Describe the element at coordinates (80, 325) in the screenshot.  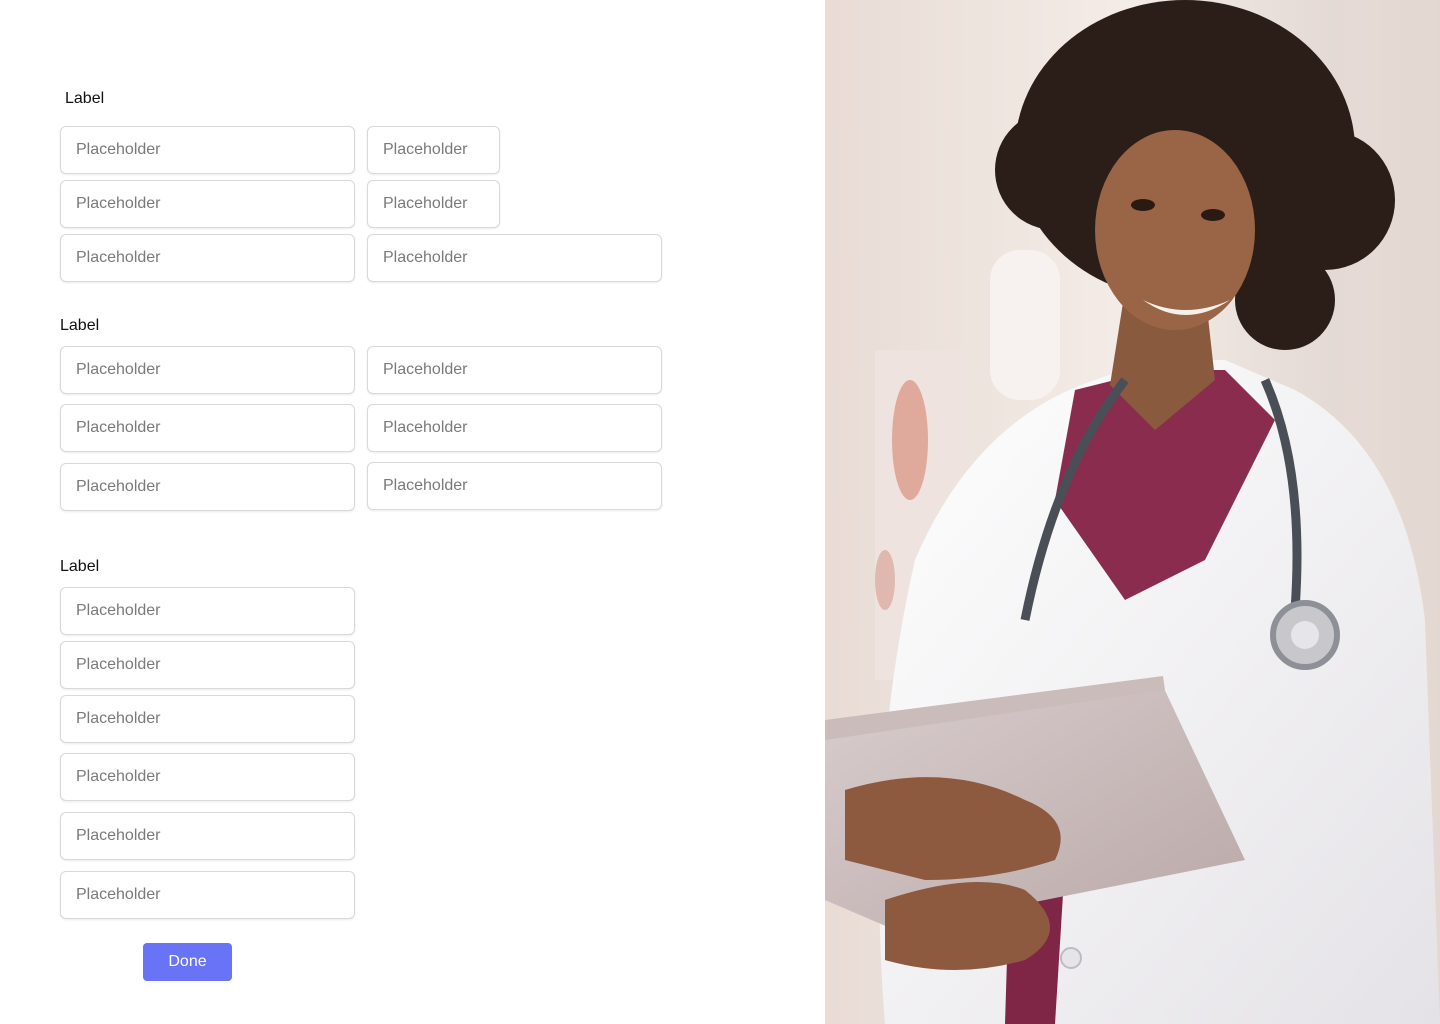
I see `section-2-label: Label` at that location.